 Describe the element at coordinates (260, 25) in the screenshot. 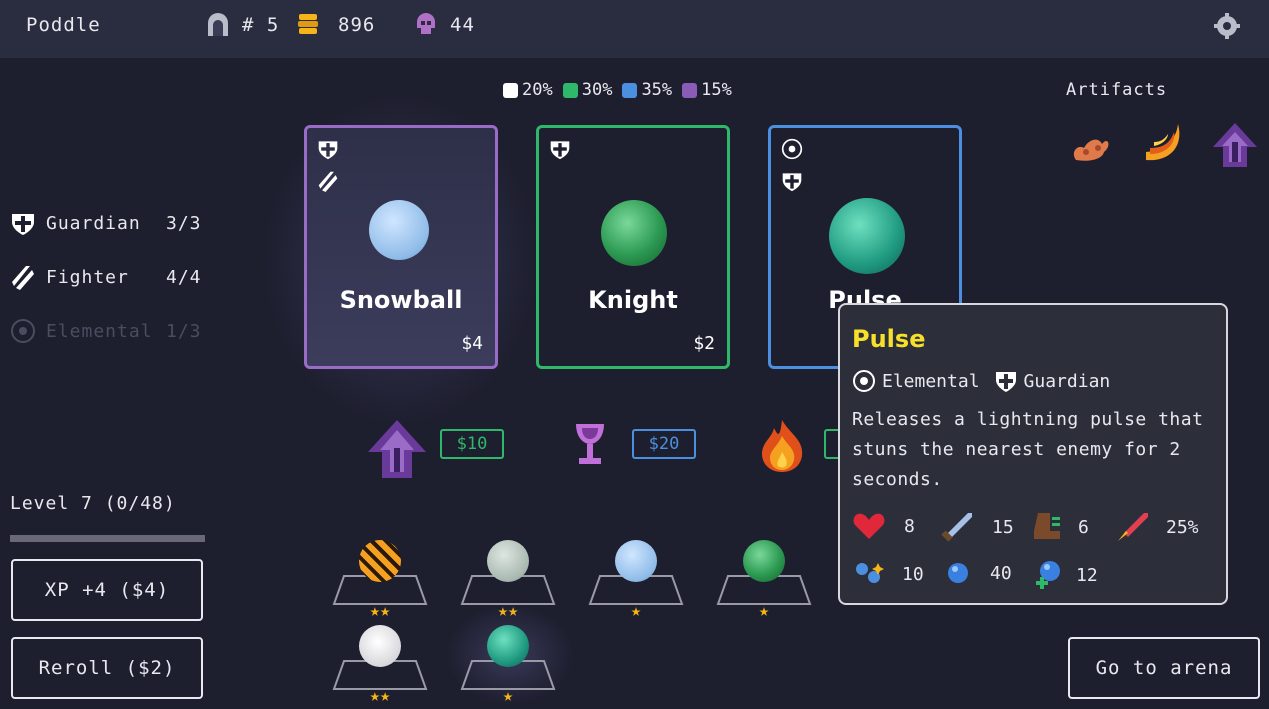

I see `round-counter: # 5` at that location.